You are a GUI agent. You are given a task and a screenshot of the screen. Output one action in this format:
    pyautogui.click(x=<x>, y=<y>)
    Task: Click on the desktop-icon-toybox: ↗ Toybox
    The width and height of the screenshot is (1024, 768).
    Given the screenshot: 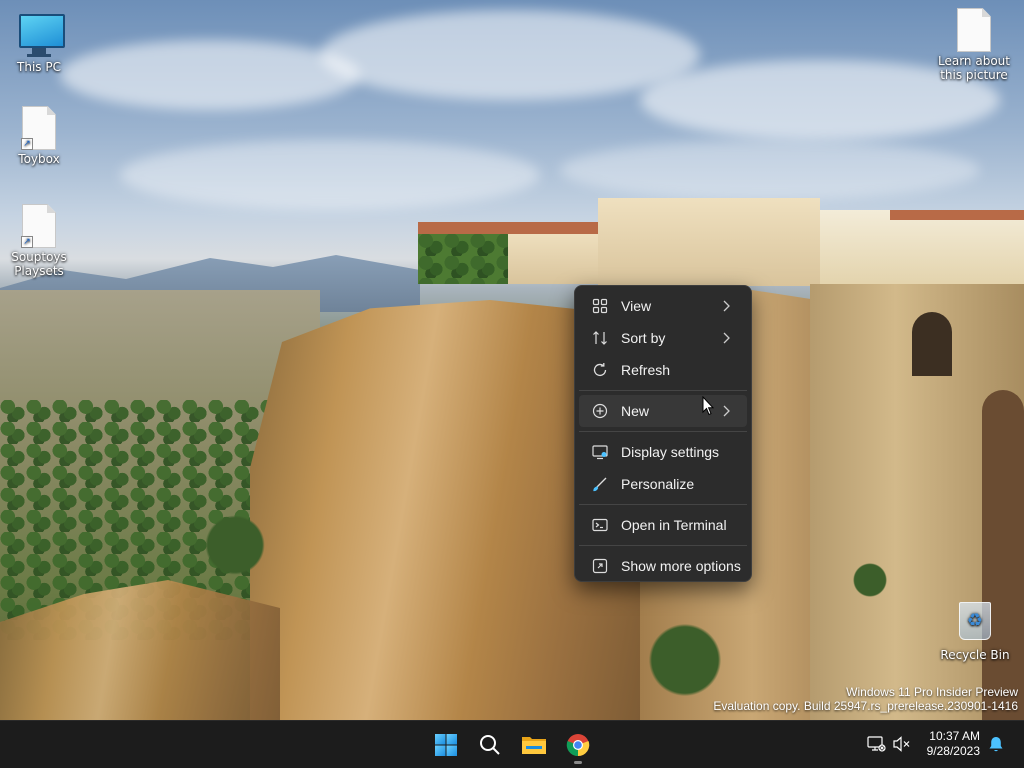 What is the action you would take?
    pyautogui.click(x=39, y=136)
    